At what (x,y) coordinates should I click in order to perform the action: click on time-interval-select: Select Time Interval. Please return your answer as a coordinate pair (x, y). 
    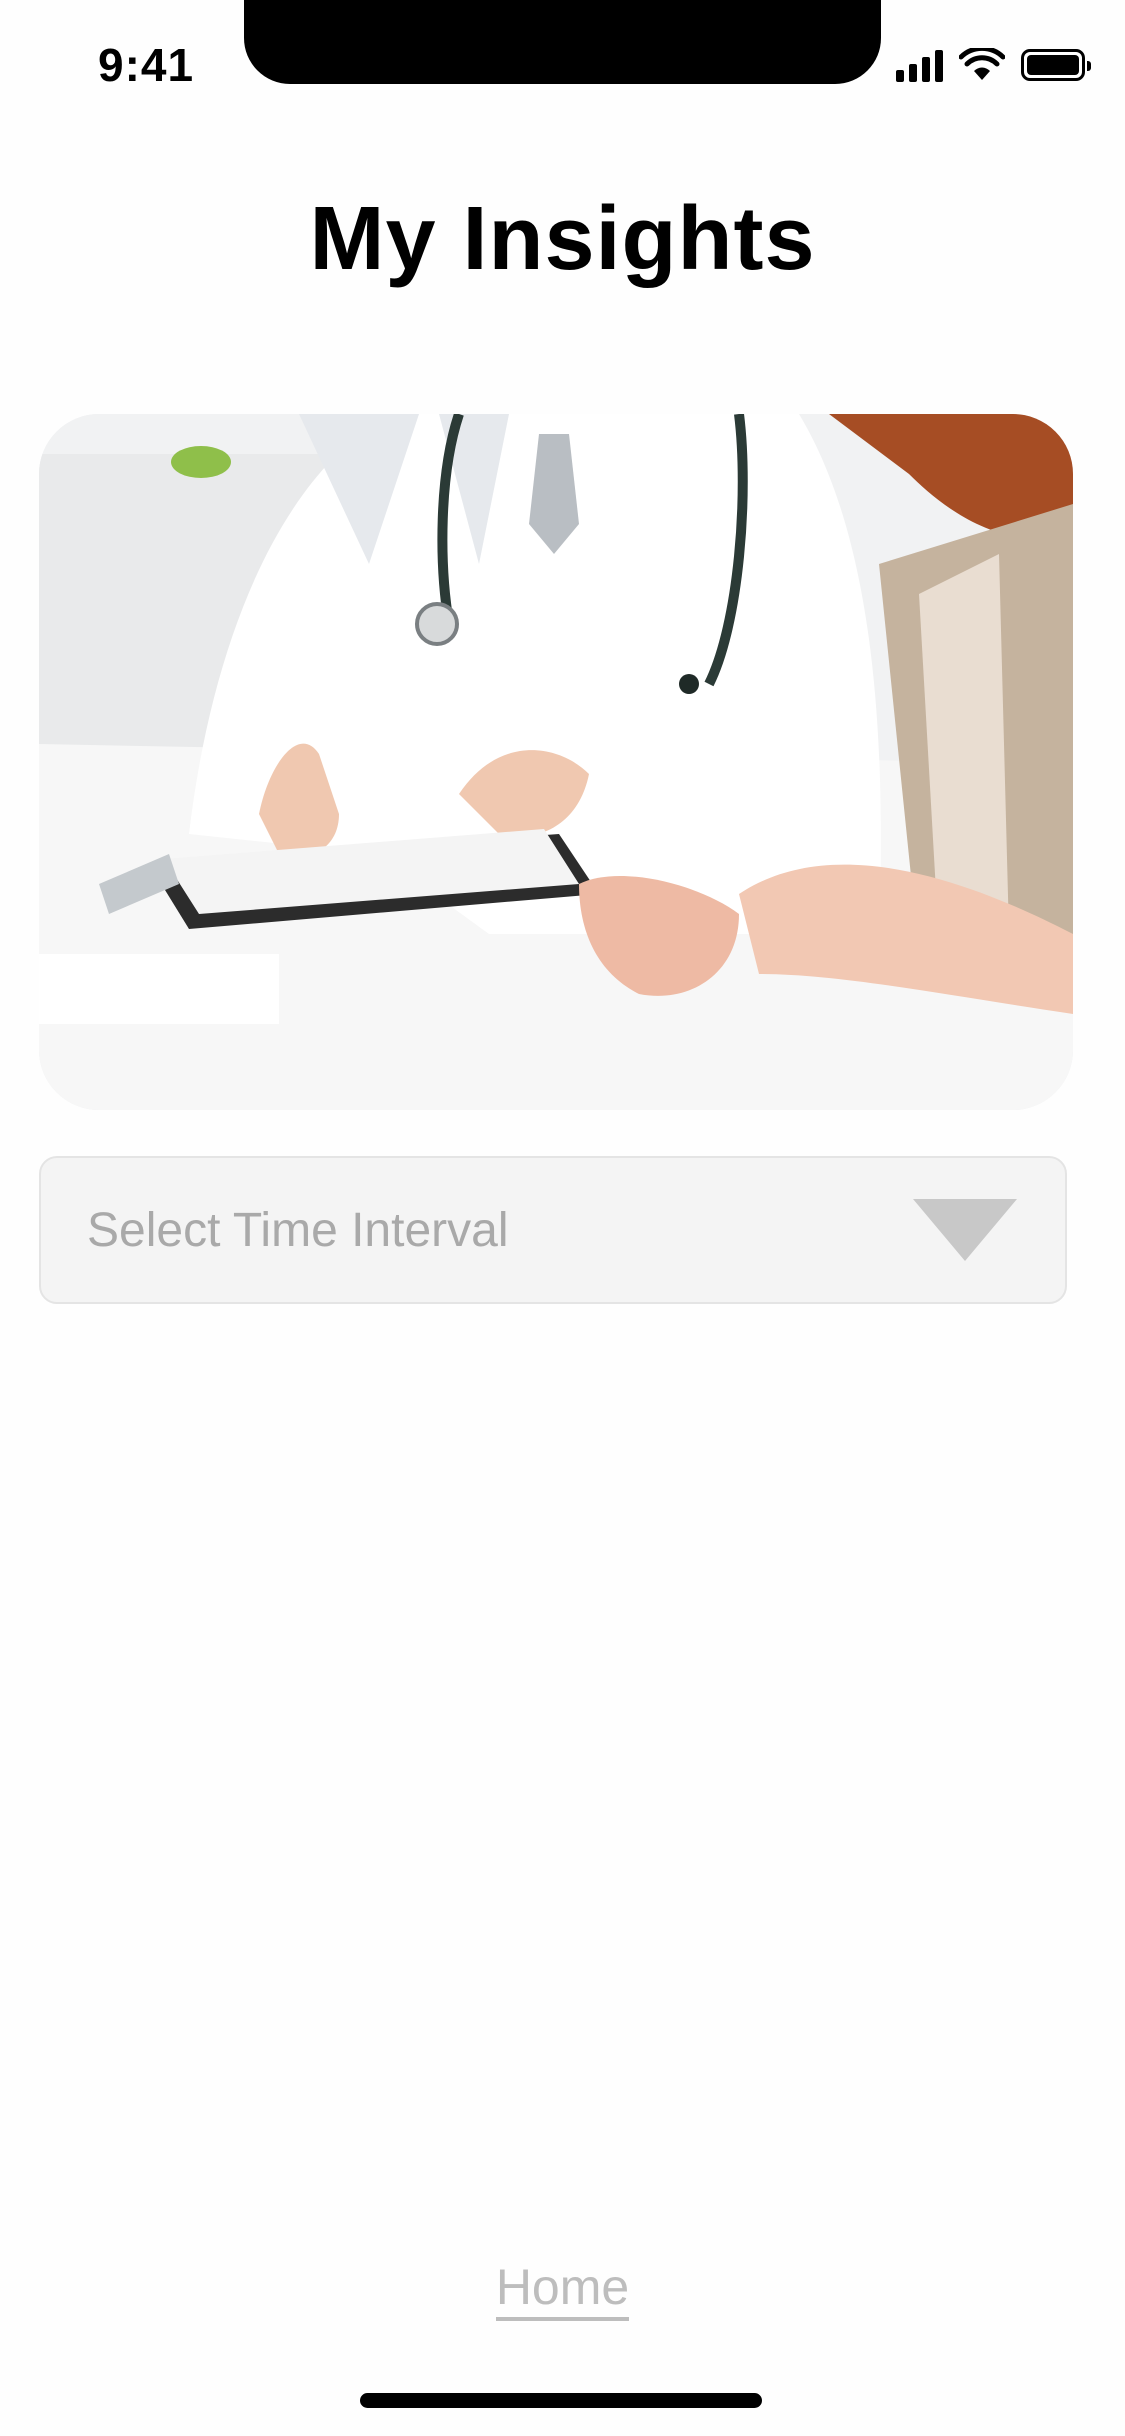
    Looking at the image, I should click on (553, 1230).